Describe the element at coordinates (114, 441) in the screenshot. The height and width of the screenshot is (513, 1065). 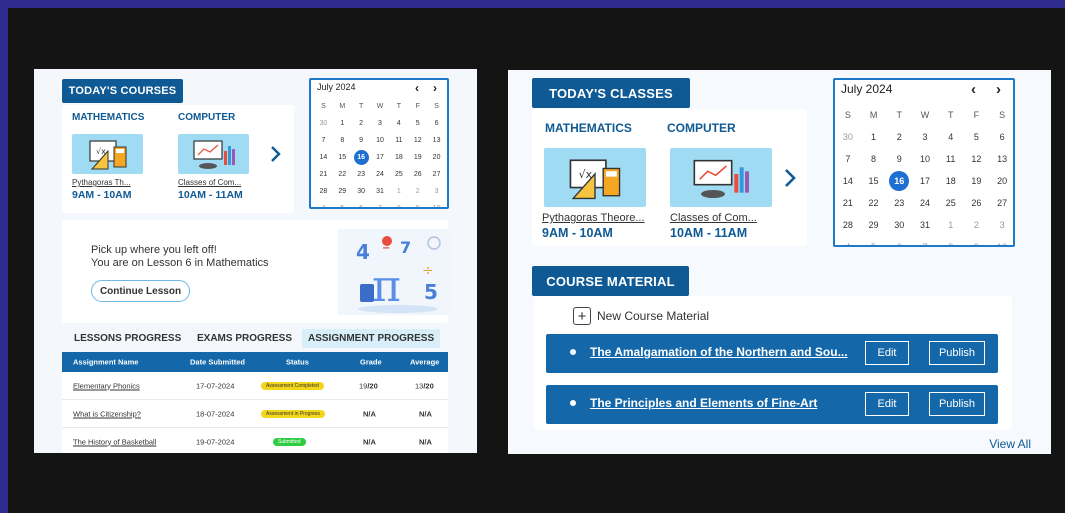
I see `assignment-name-link: The History of Basketball` at that location.